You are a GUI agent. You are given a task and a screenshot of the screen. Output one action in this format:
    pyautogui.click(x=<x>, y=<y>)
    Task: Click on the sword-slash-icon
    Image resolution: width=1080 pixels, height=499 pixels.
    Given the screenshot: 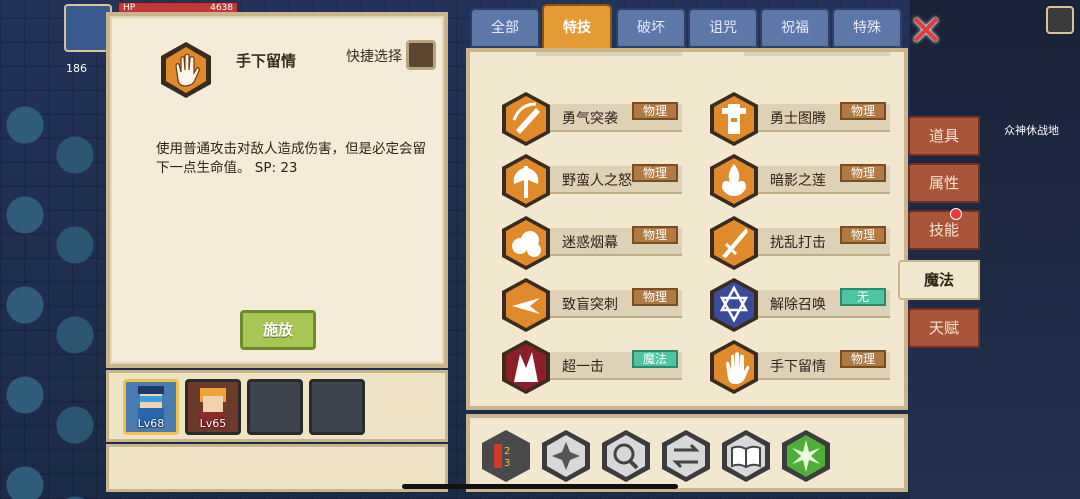 What is the action you would take?
    pyautogui.click(x=526, y=119)
    